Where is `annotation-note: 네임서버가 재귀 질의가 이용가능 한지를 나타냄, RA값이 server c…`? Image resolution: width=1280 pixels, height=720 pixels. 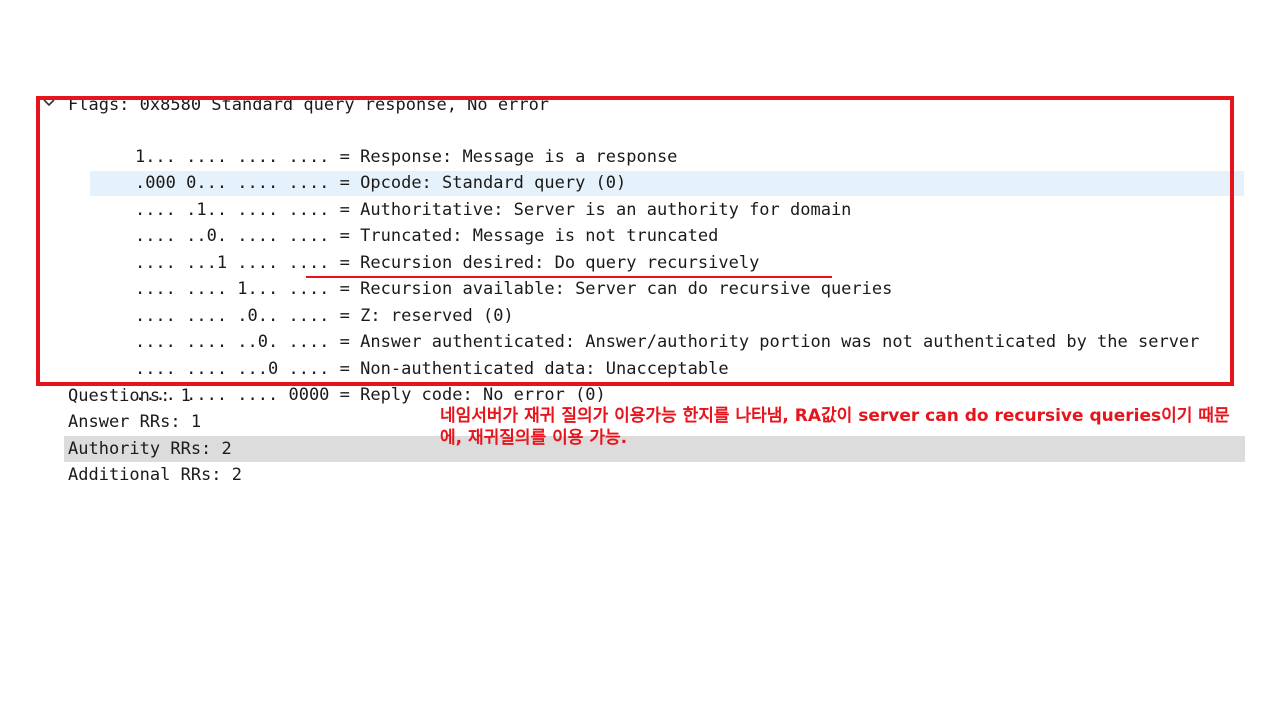
annotation-note: 네임서버가 재귀 질의가 이용가능 한지를 나타냄, RA값이 server c… is located at coordinates (835, 427).